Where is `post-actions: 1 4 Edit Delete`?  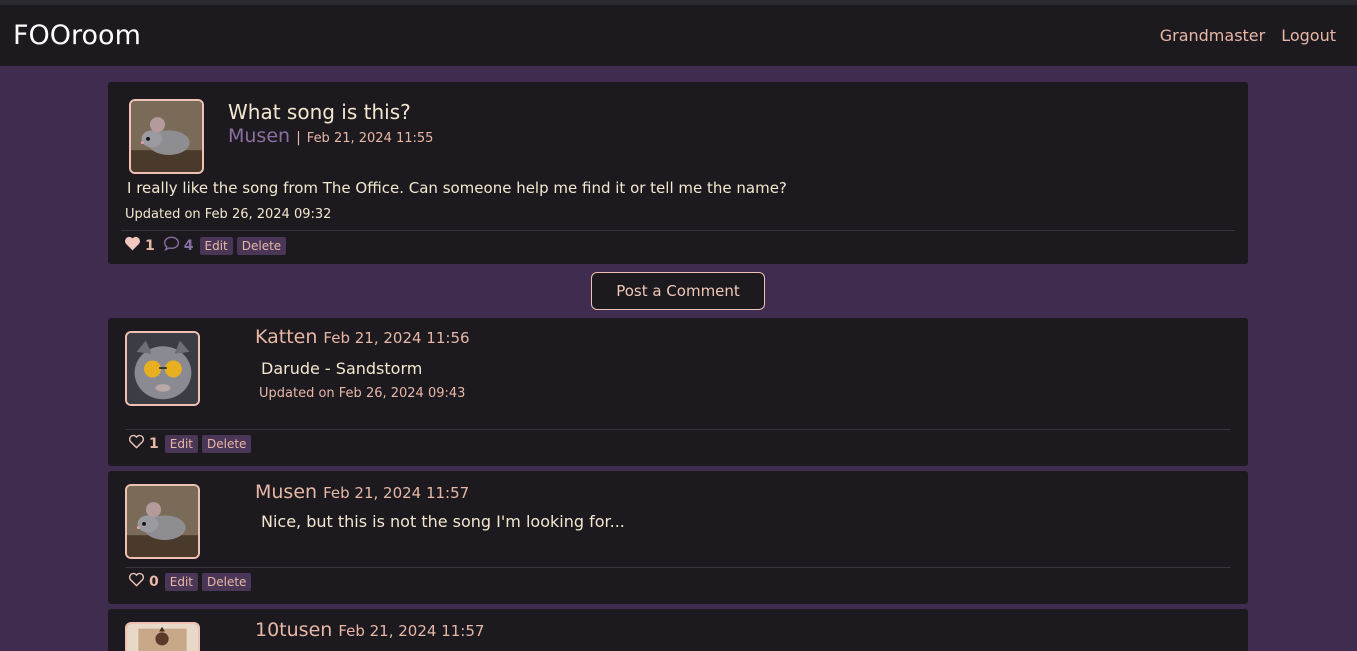
post-actions: 1 4 Edit Delete is located at coordinates (205, 245).